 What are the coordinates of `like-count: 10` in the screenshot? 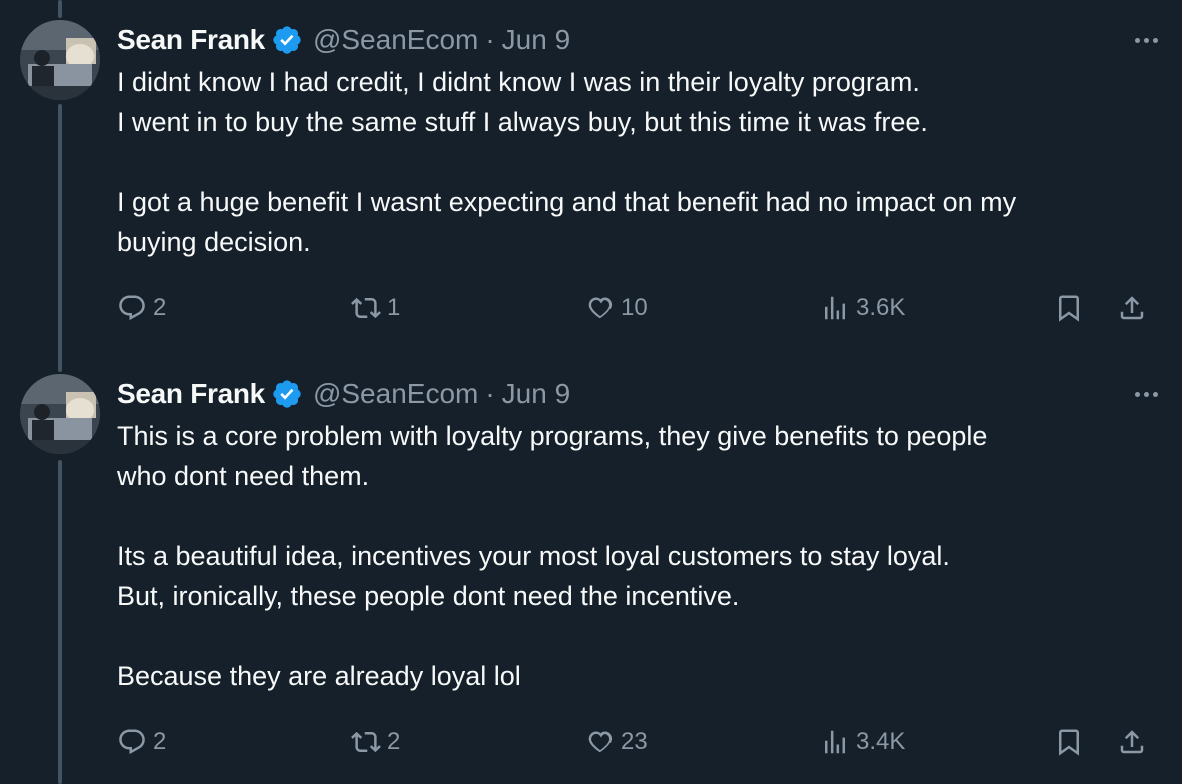 It's located at (634, 307).